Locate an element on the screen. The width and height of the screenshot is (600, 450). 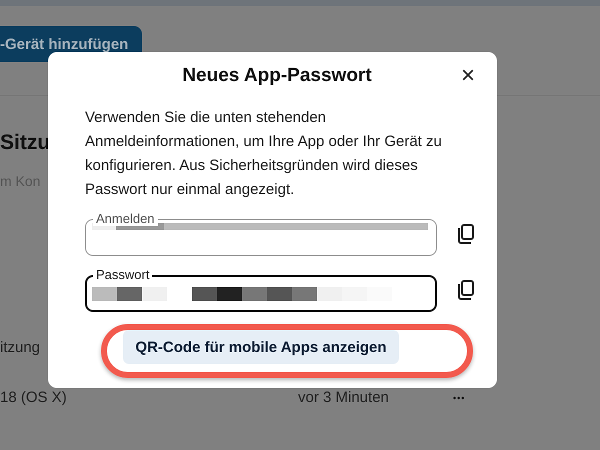
field-label: Passwort is located at coordinates (122, 274).